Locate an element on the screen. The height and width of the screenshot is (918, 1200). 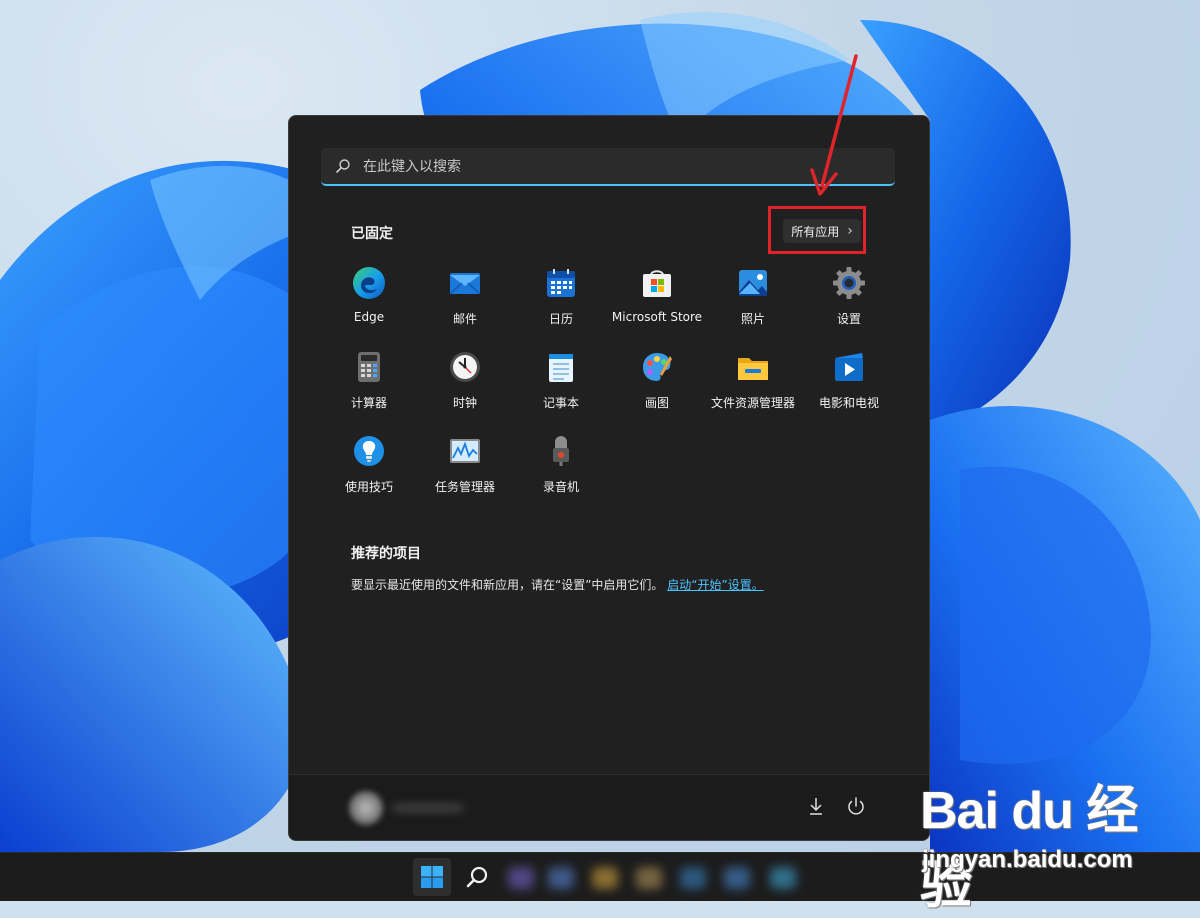
app-label: 任务管理器 is located at coordinates (464, 487).